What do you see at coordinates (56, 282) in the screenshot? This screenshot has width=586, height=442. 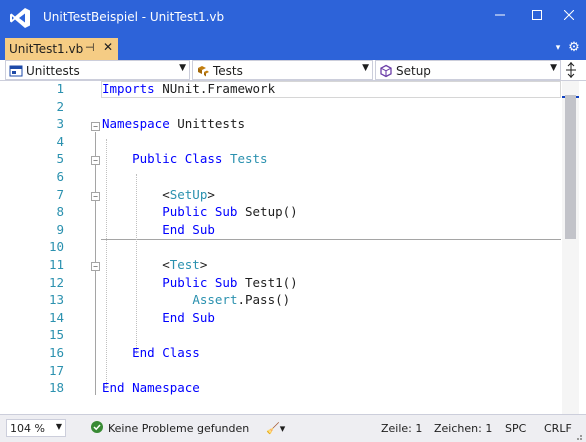 I see `line-number: 12` at bounding box center [56, 282].